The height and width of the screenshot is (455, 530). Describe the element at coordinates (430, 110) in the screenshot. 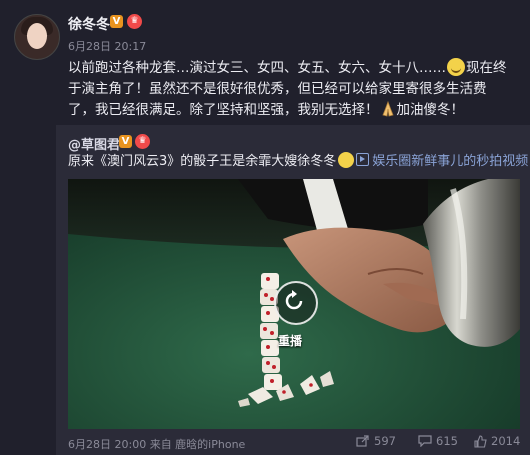

I see `post-text-part3: 加油傻冬！` at that location.